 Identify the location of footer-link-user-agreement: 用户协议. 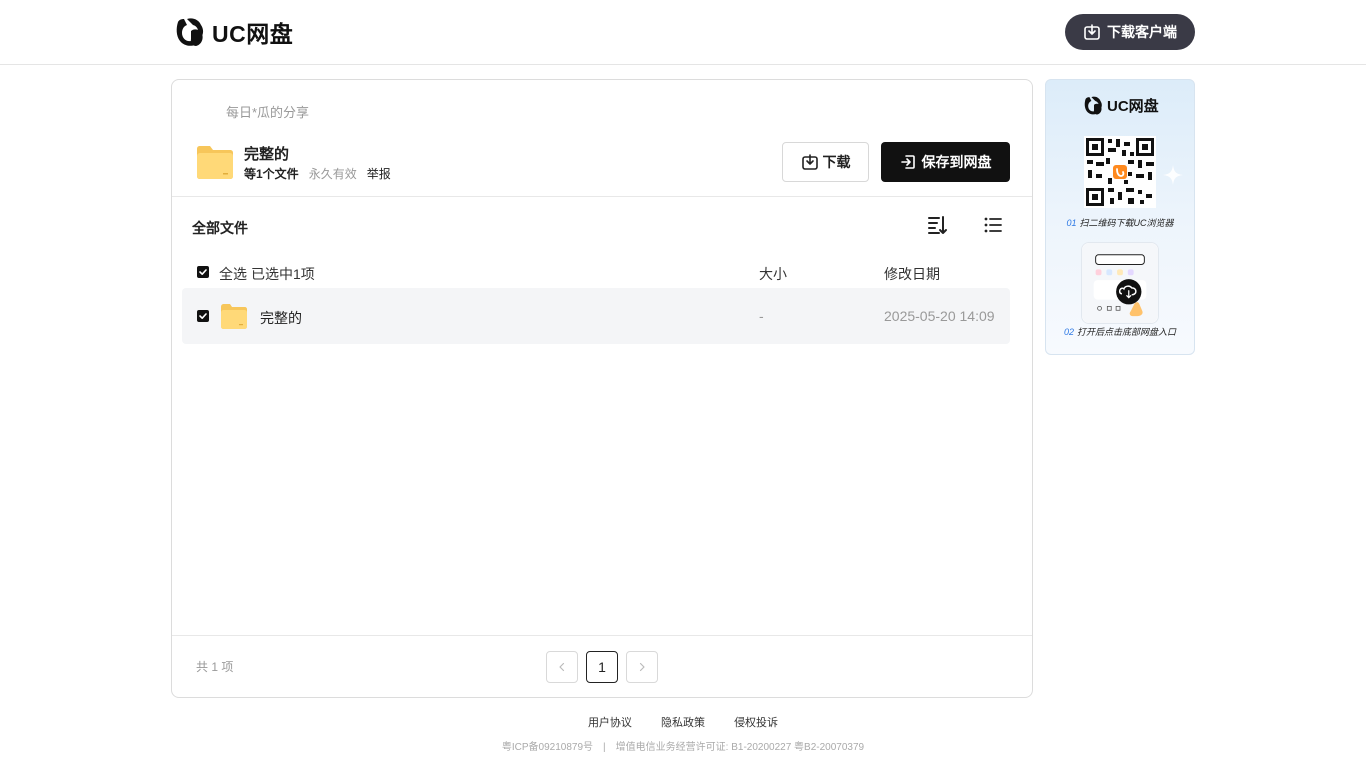
(610, 723).